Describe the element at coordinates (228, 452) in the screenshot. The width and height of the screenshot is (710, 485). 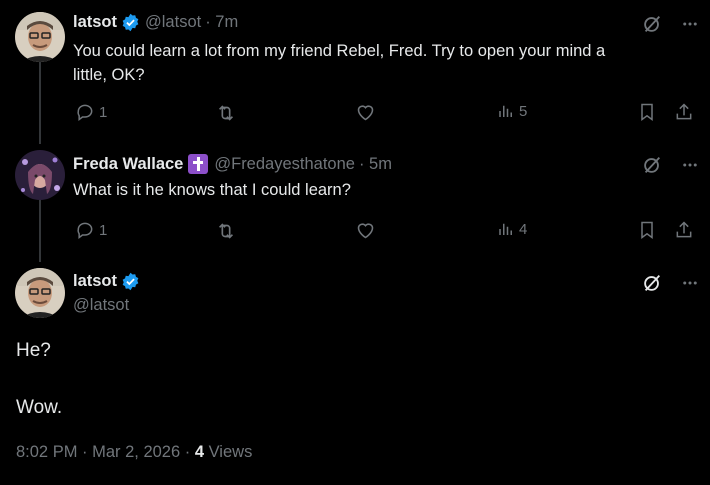
I see `views-label: Views` at that location.